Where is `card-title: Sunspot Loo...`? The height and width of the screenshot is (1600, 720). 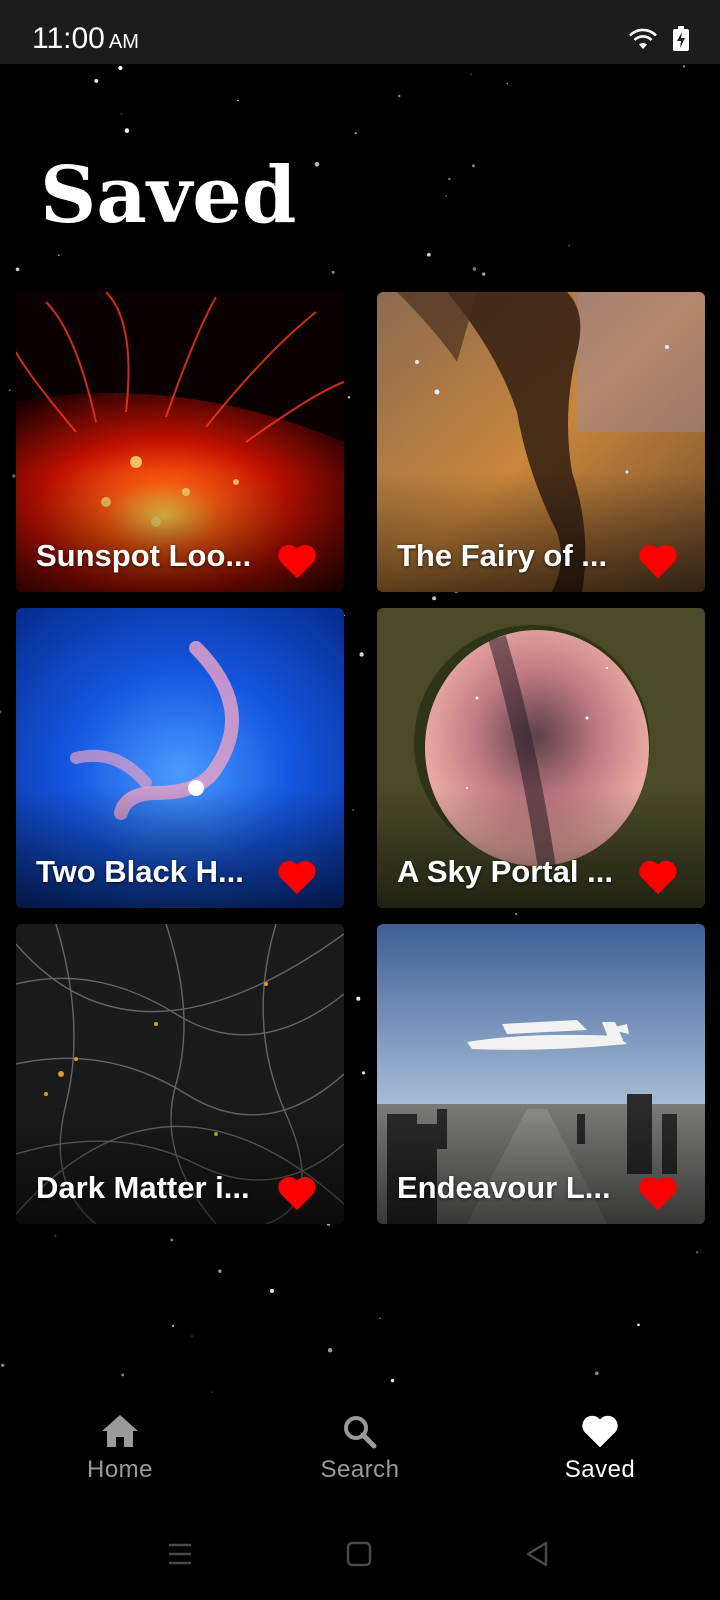 card-title: Sunspot Loo... is located at coordinates (144, 555).